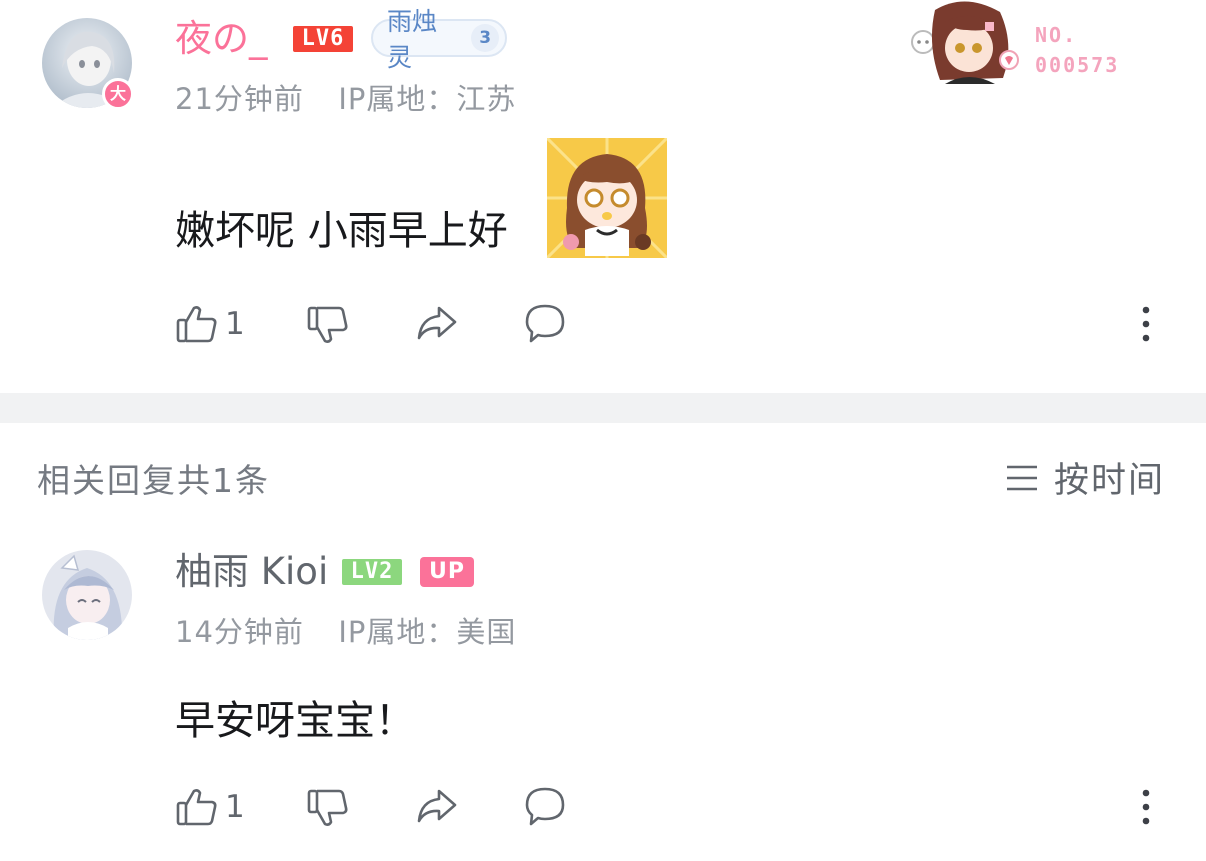 The width and height of the screenshot is (1206, 861). Describe the element at coordinates (447, 572) in the screenshot. I see `up-tag: UP` at that location.